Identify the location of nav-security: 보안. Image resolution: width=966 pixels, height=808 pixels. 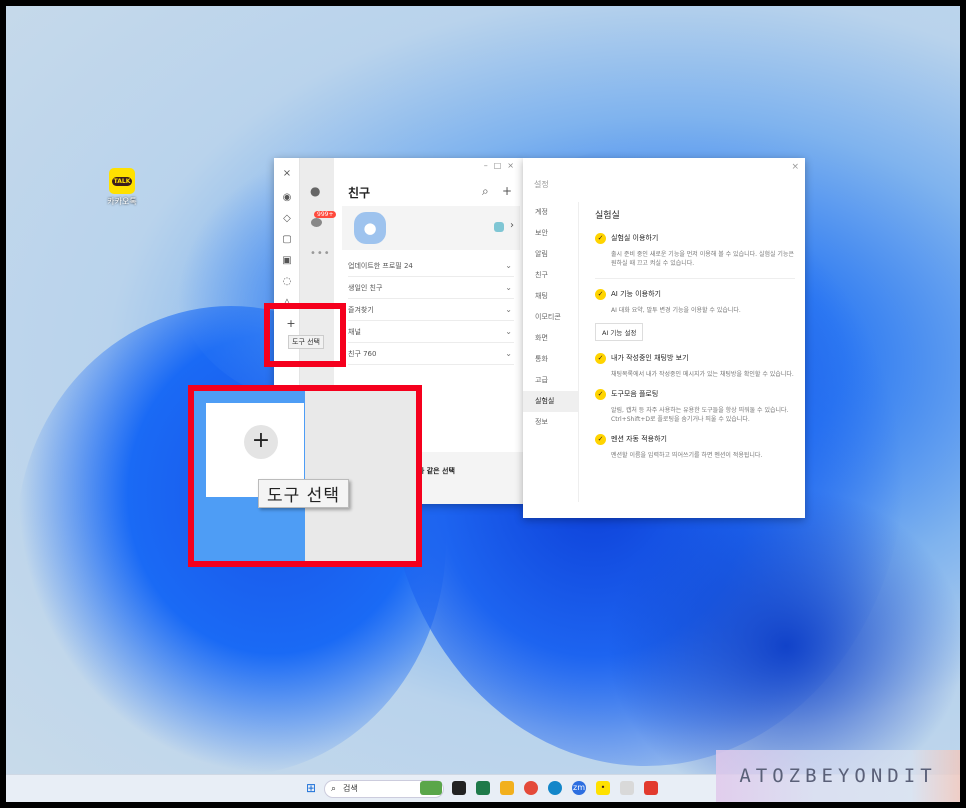
(550, 233).